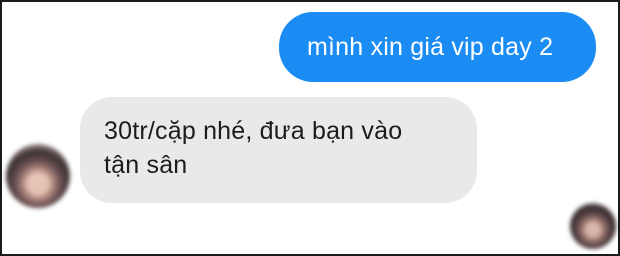  What do you see at coordinates (38, 176) in the screenshot?
I see `sender-avatar` at bounding box center [38, 176].